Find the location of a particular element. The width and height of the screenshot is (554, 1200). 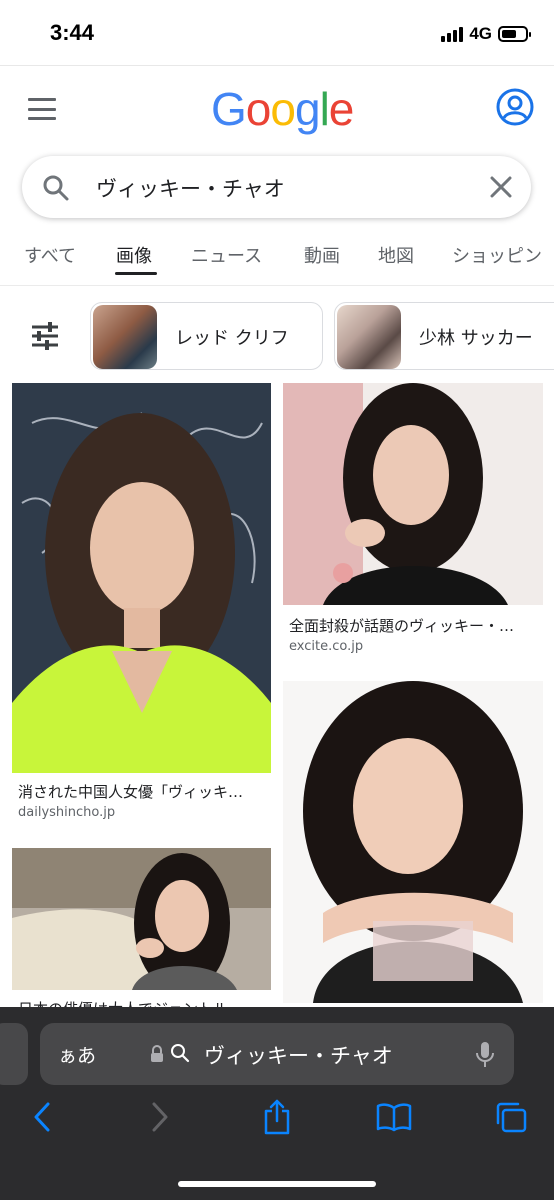

chip-red-cliff: レッド クリフ is located at coordinates (206, 336).